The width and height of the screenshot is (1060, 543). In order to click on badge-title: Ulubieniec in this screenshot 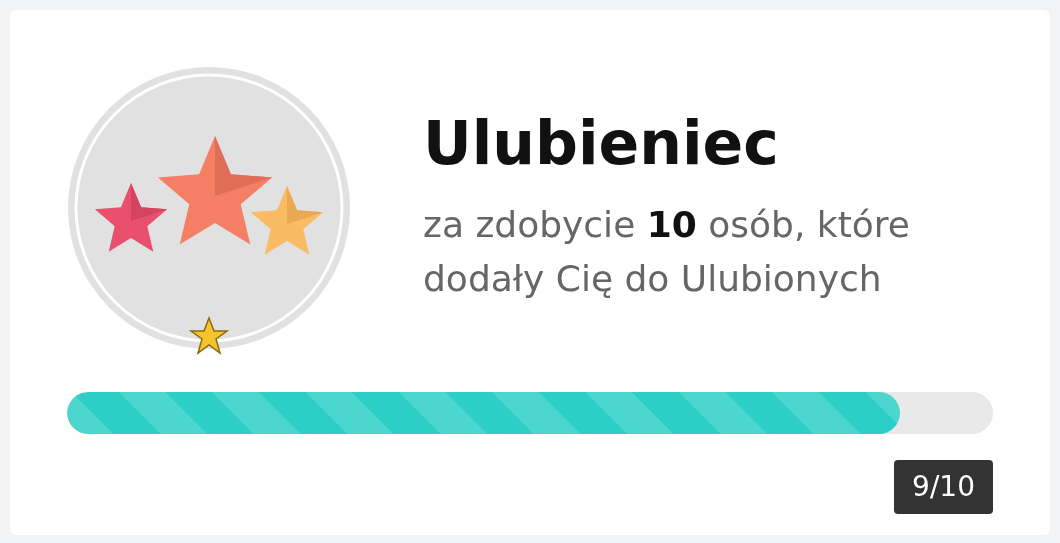, I will do `click(601, 143)`.